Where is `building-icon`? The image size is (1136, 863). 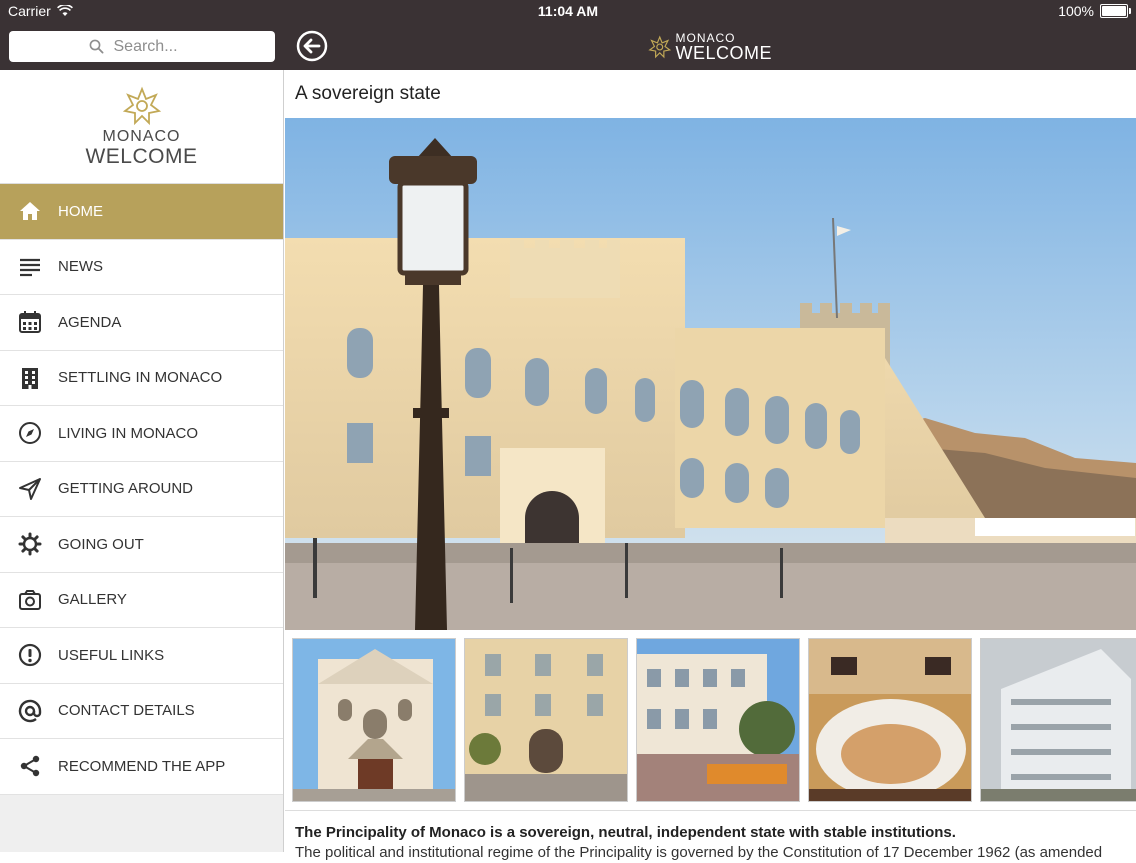 building-icon is located at coordinates (30, 378).